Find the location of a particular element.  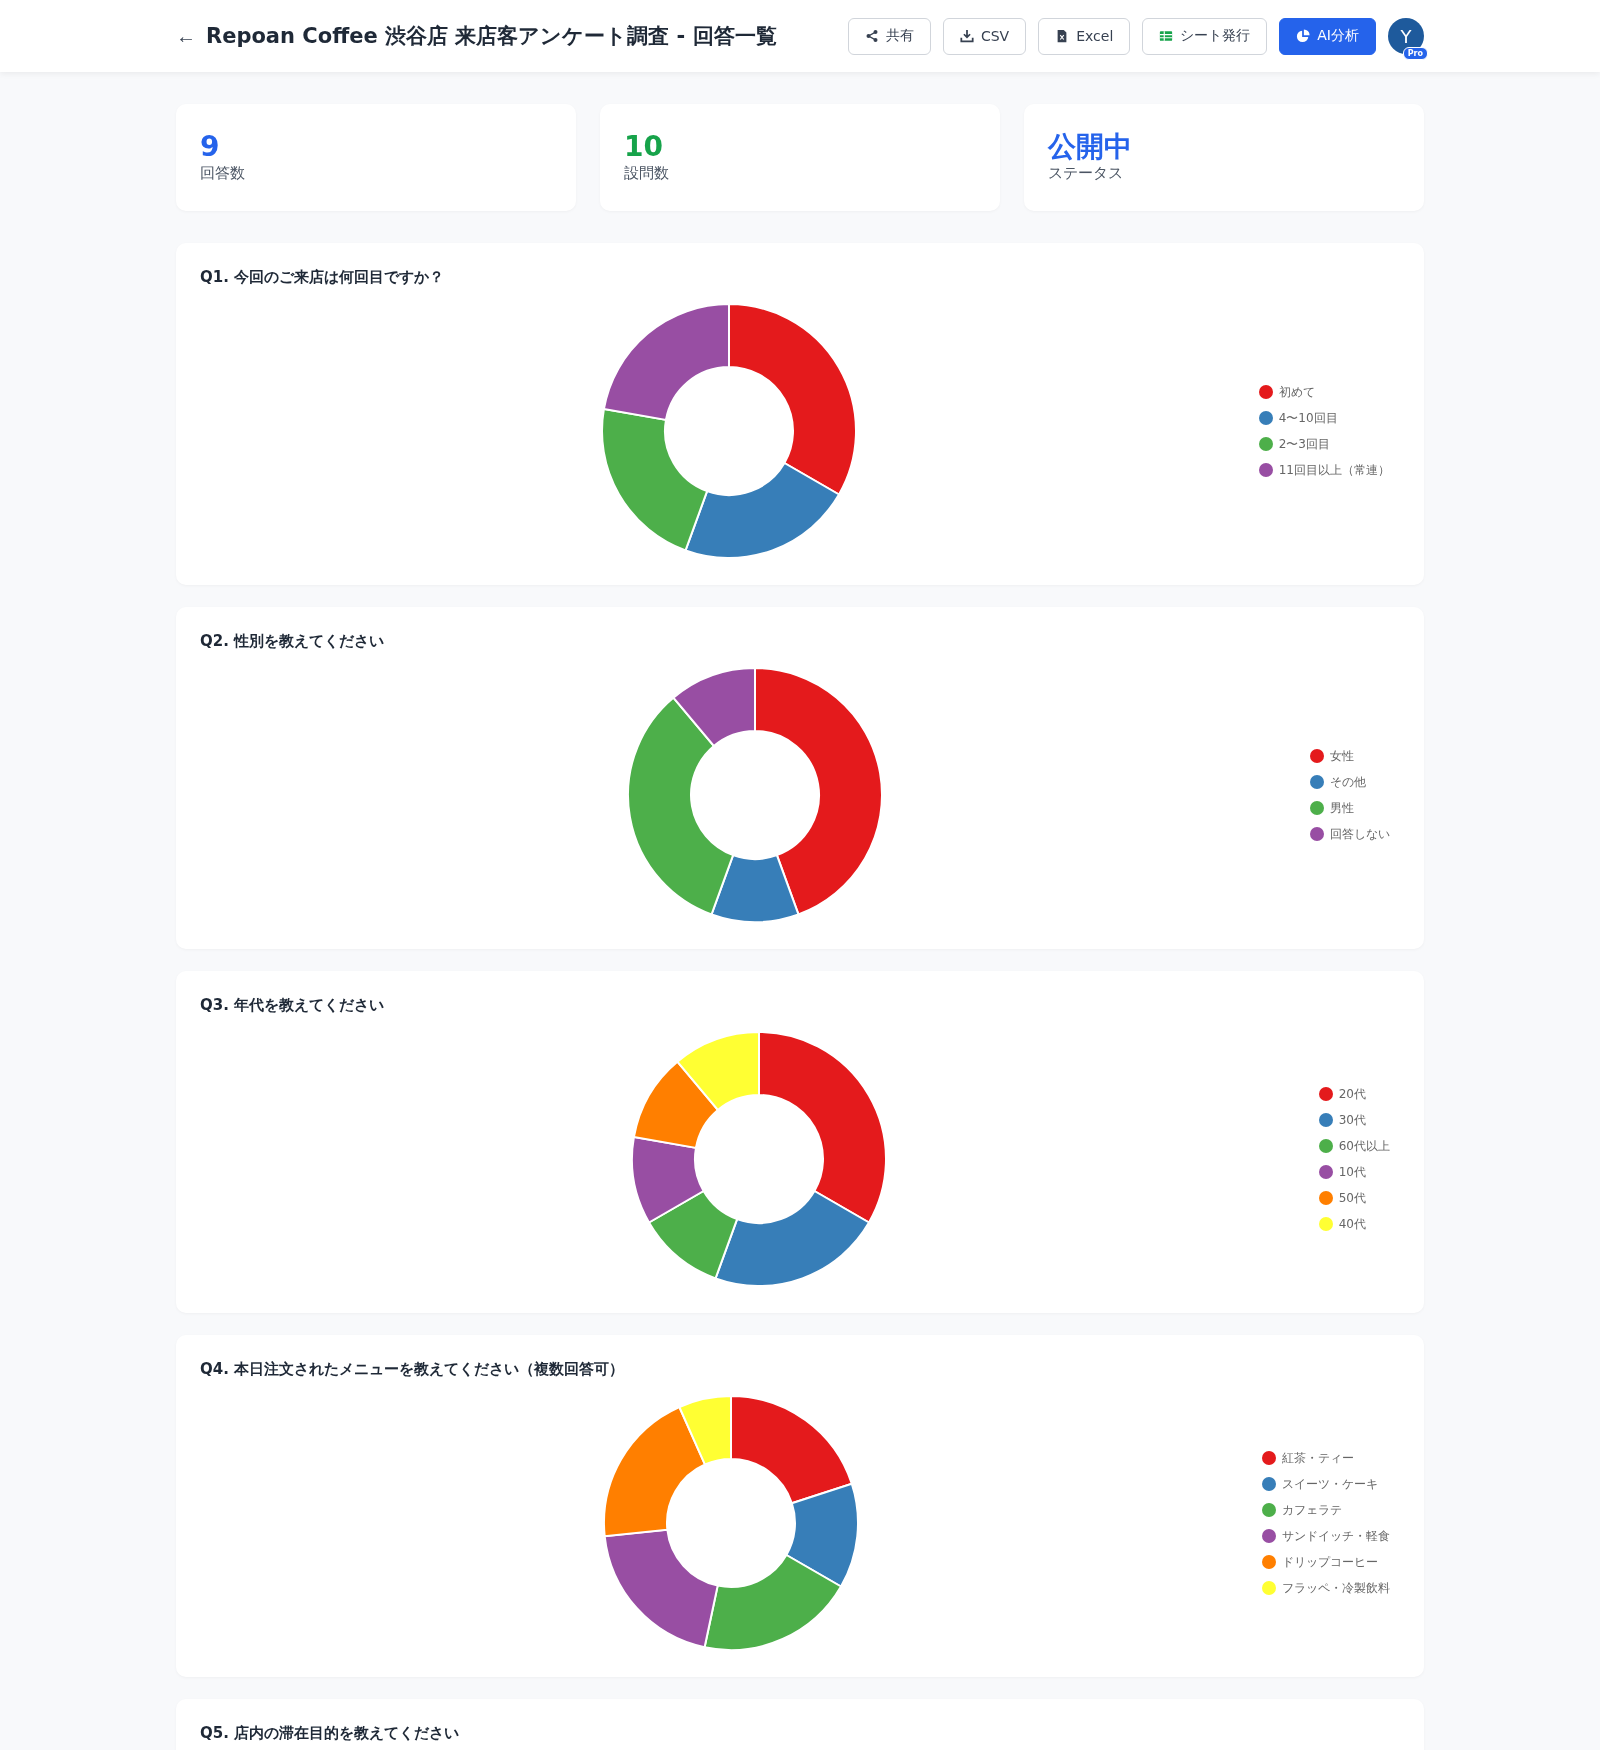

legend-label: 50代 is located at coordinates (1352, 1198).